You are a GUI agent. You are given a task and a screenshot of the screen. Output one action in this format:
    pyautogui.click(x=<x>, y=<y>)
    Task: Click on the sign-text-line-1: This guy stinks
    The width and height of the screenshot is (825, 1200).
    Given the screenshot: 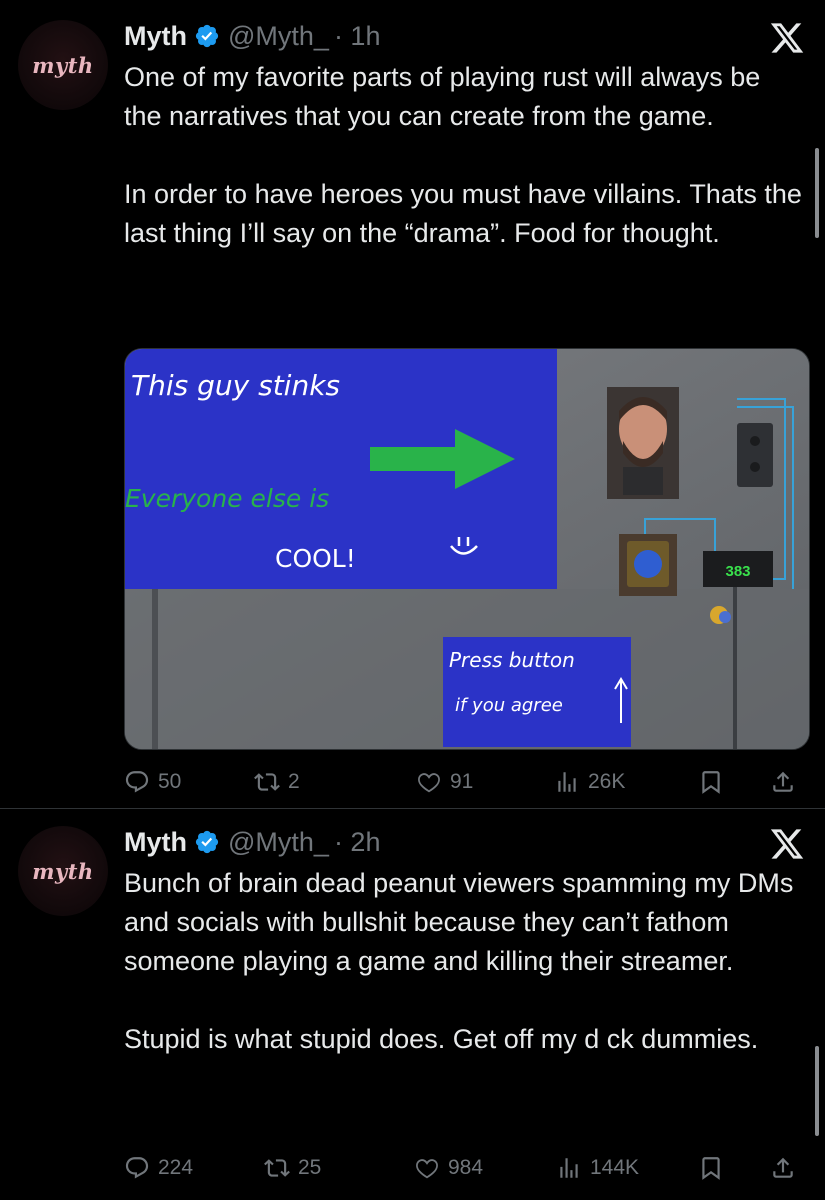 What is the action you would take?
    pyautogui.click(x=235, y=385)
    